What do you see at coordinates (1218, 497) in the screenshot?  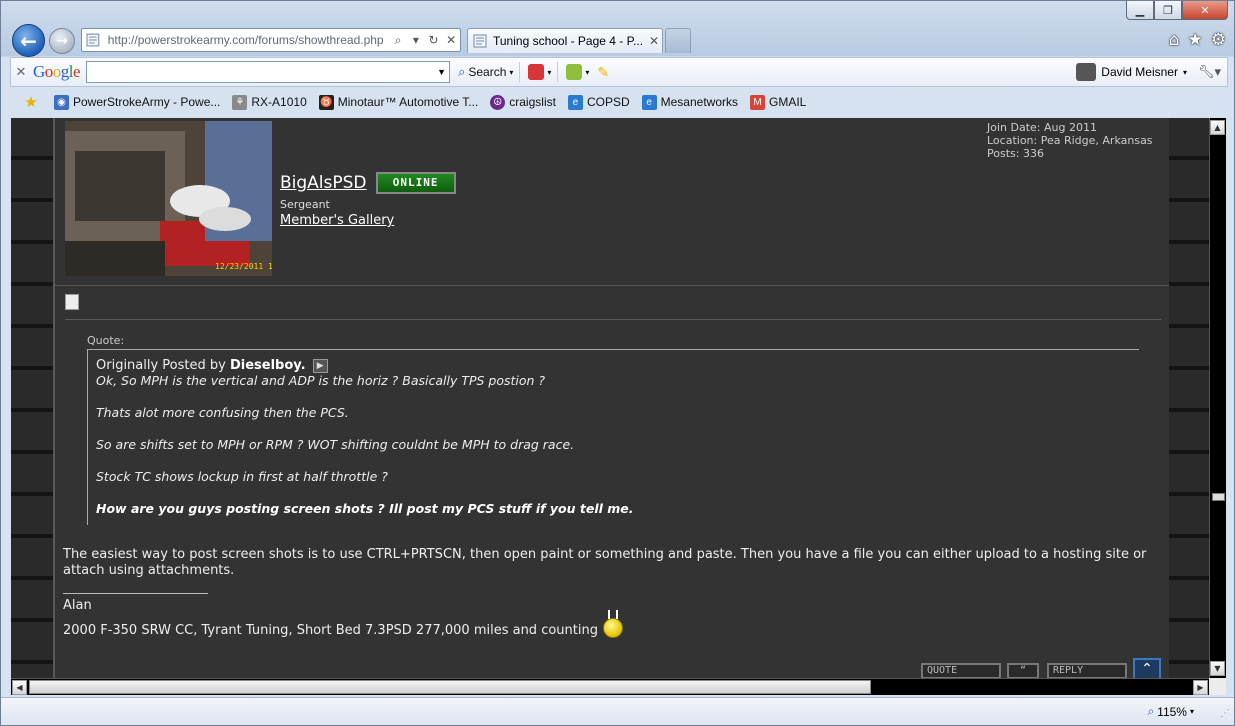 I see `vertical-scroll-thumb` at bounding box center [1218, 497].